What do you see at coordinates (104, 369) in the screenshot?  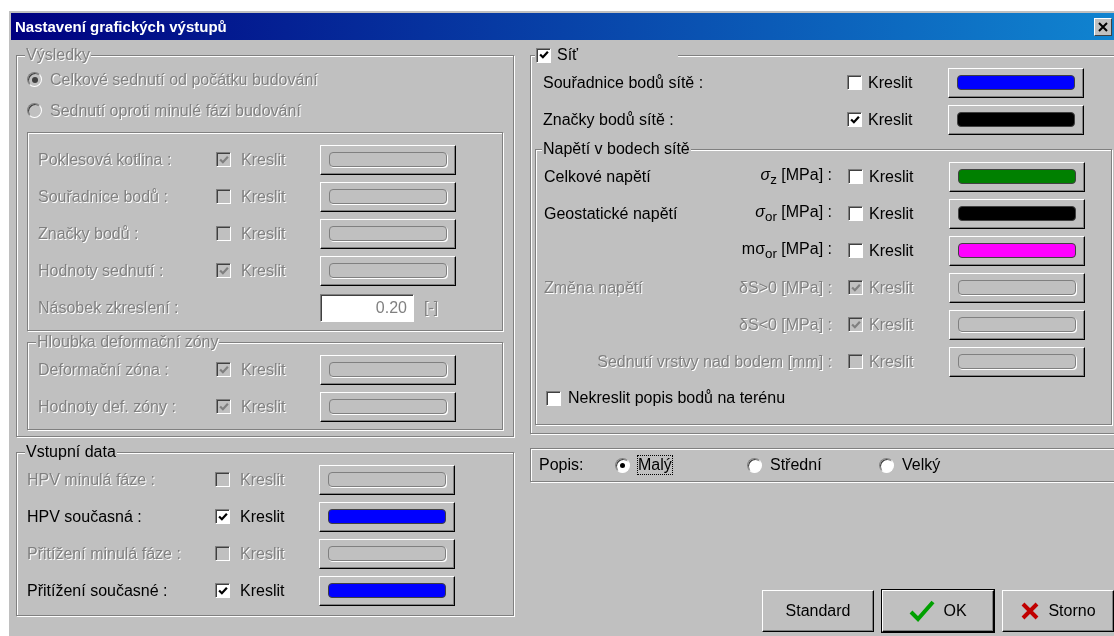 I see `row-label: Deformační zóna :` at bounding box center [104, 369].